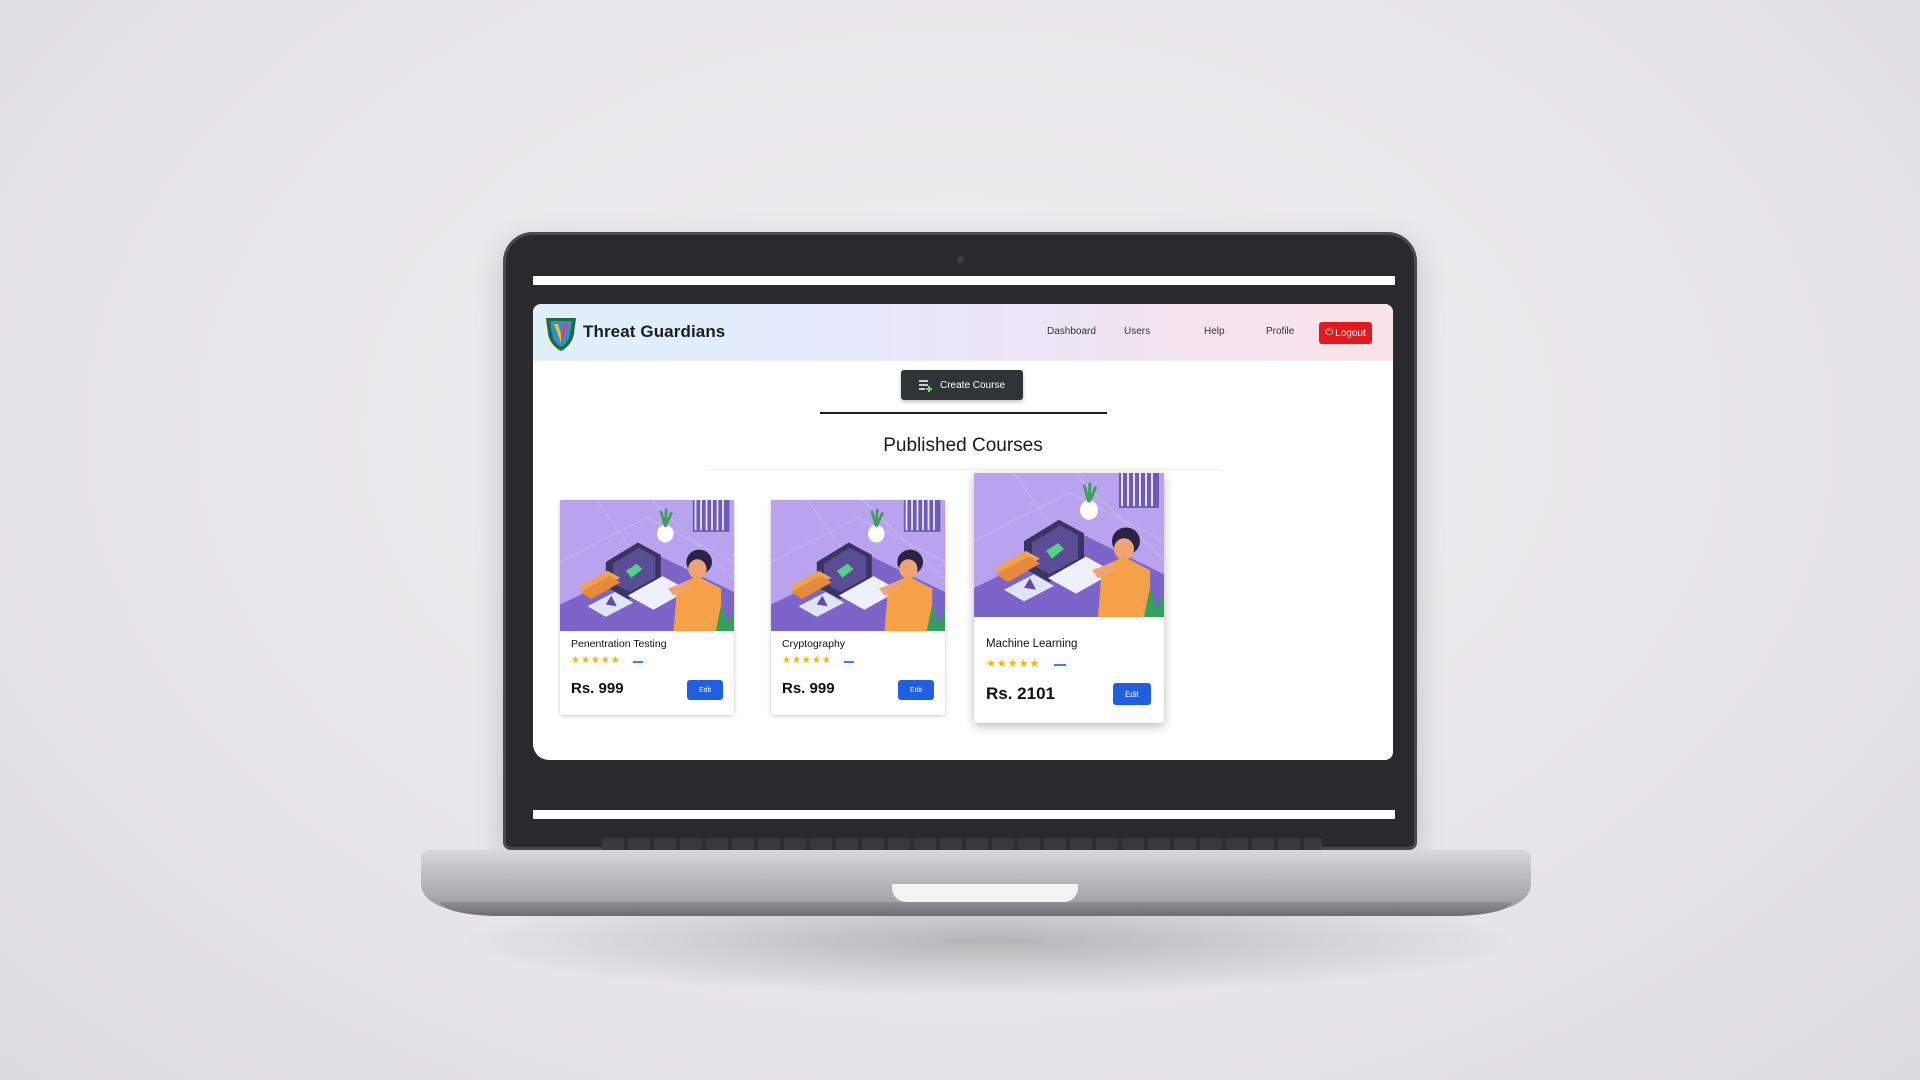  I want to click on create-course-button: Create Course, so click(962, 385).